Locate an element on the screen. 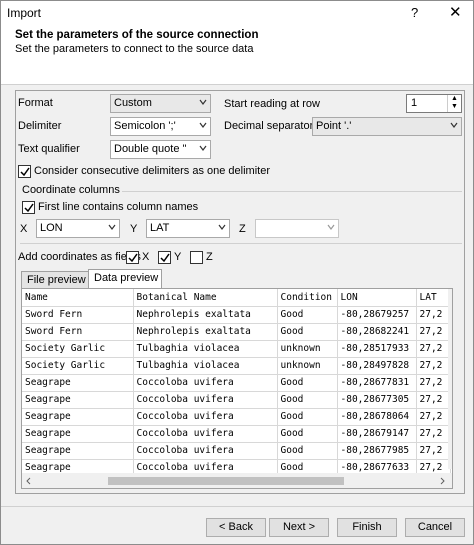  text-qualifier-value: Double quote " is located at coordinates (150, 149).